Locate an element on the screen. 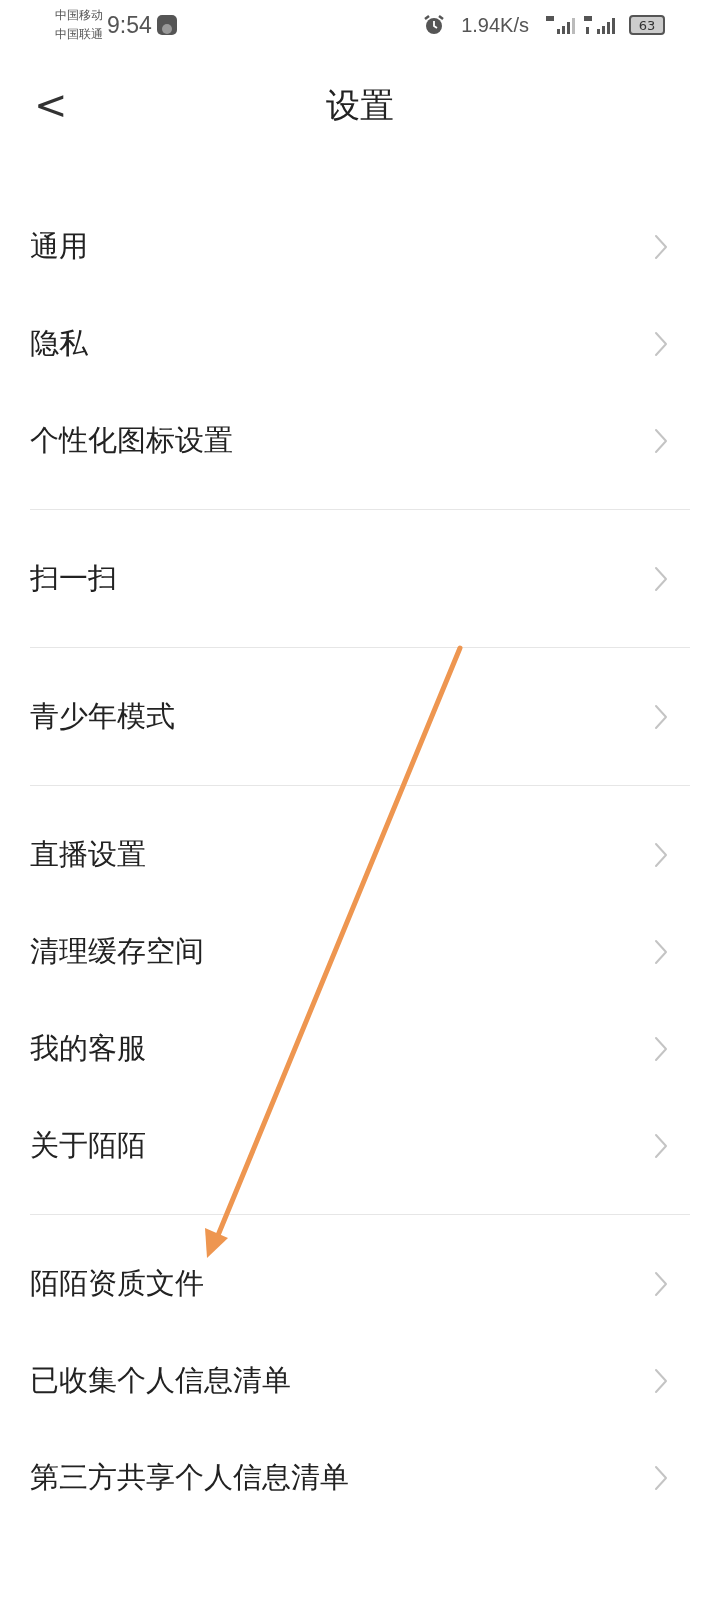 The image size is (720, 1600). settings-row: 直播设置 is located at coordinates (360, 854).